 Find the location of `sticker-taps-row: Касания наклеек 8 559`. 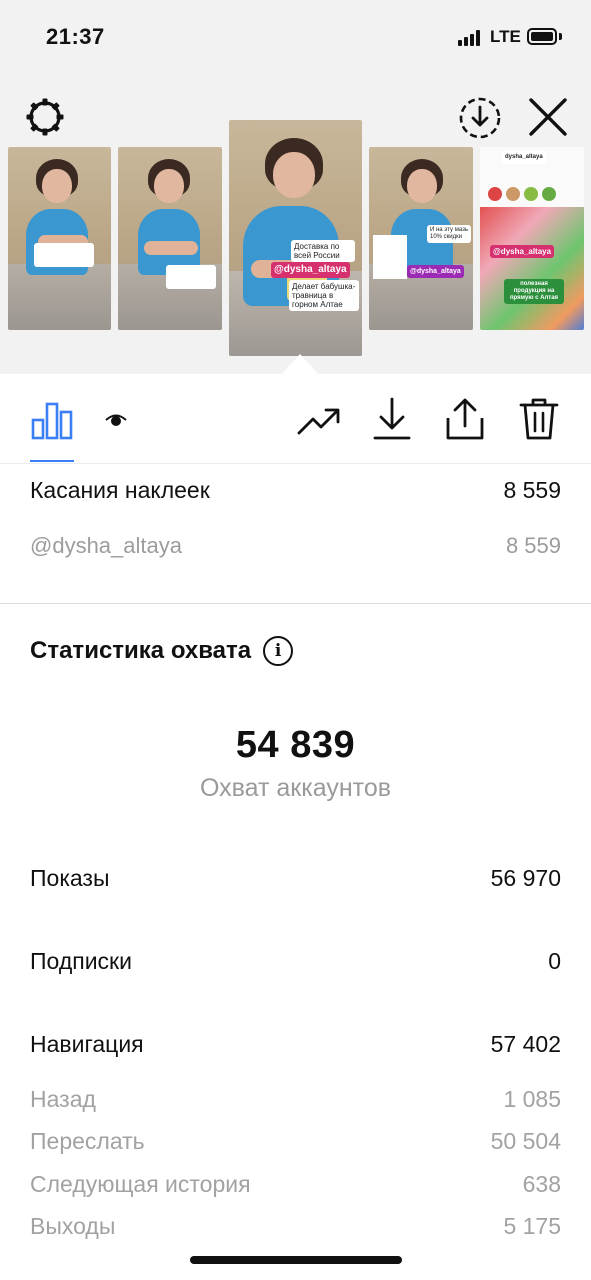

sticker-taps-row: Касания наклеек 8 559 is located at coordinates (295, 490).